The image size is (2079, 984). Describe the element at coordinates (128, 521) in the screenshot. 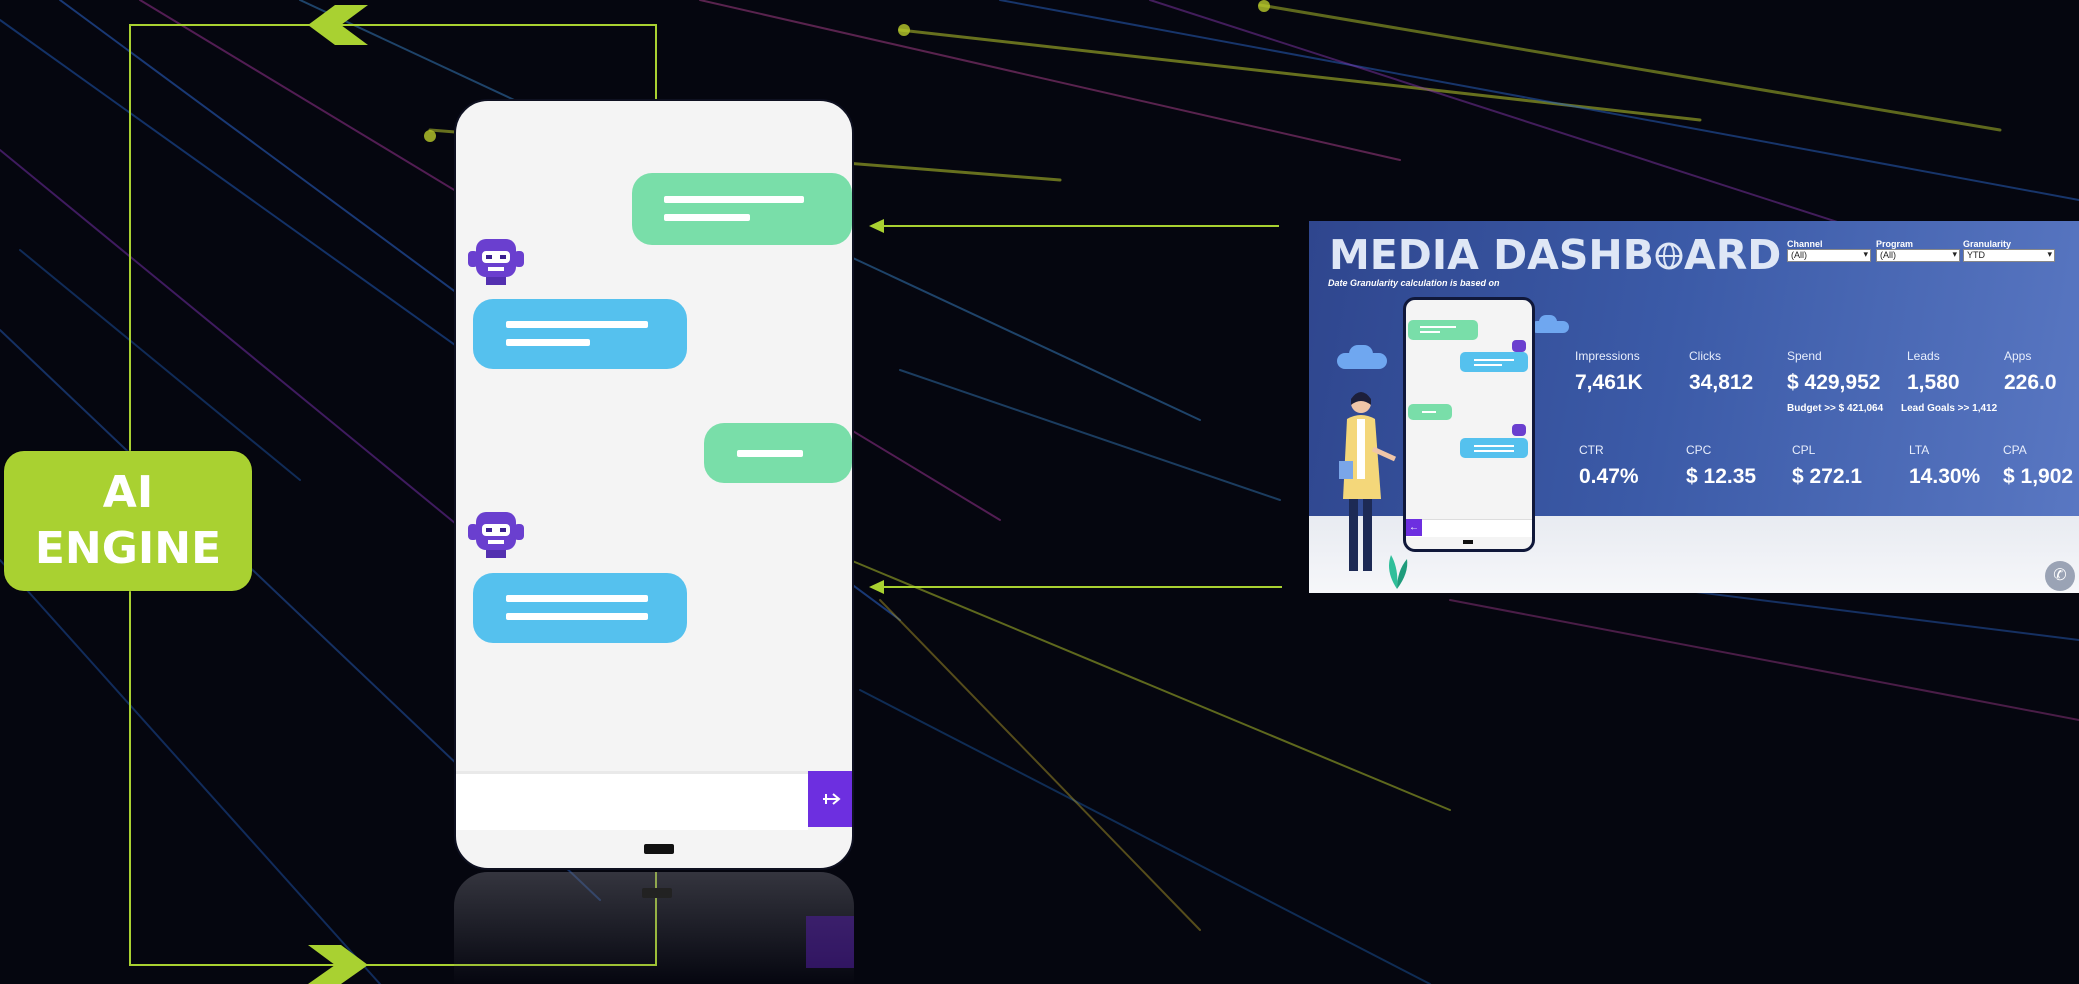

I see `ai-engine-badge: AI ENGINE` at that location.